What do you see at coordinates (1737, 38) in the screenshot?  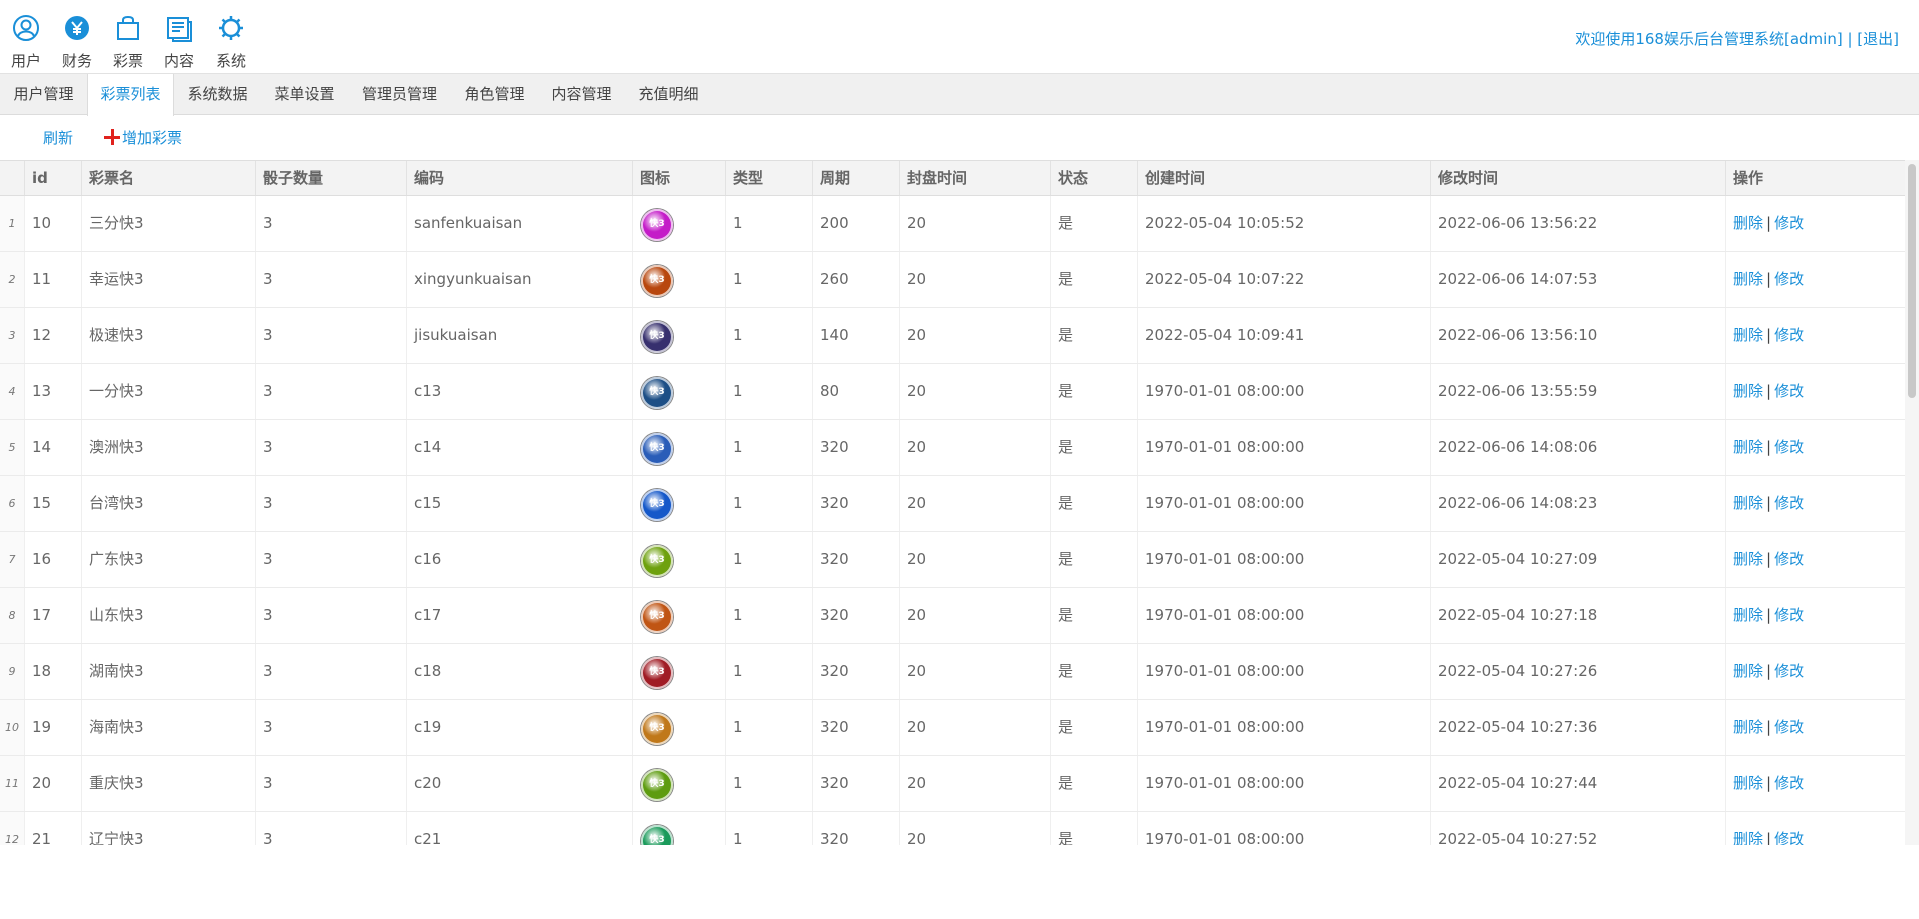 I see `welcome-text: 欢迎使用168娱乐后台管理系统[admin] | [退出]` at bounding box center [1737, 38].